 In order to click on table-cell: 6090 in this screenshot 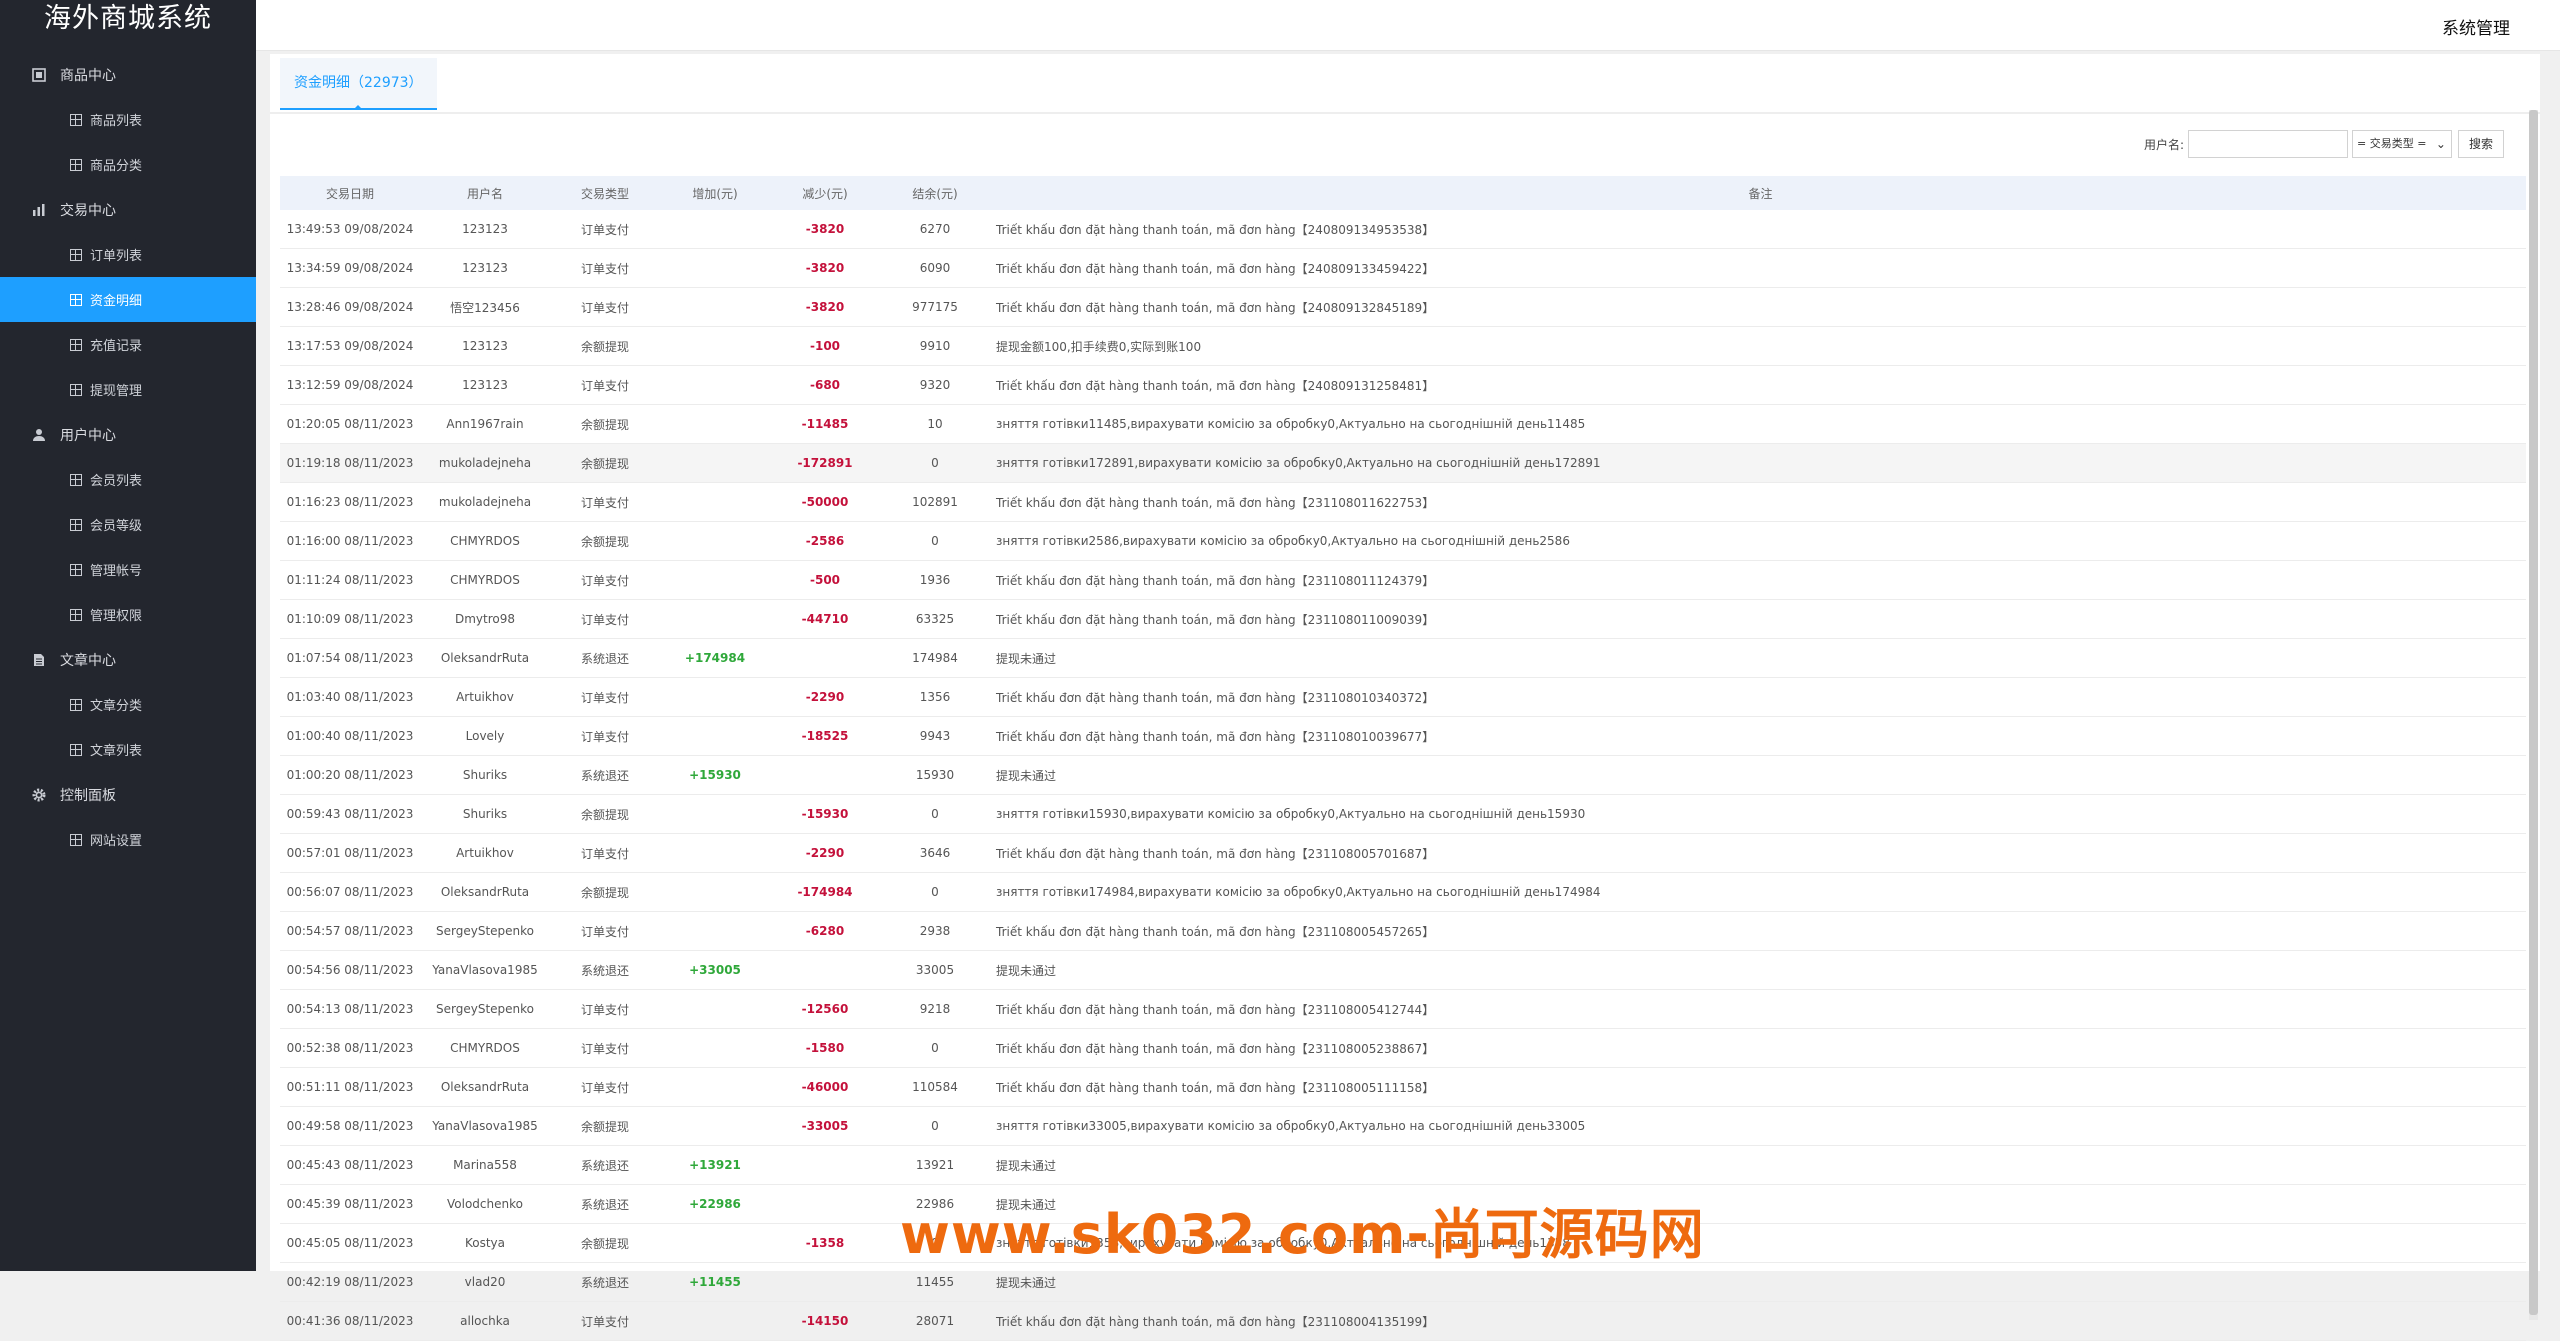, I will do `click(935, 268)`.